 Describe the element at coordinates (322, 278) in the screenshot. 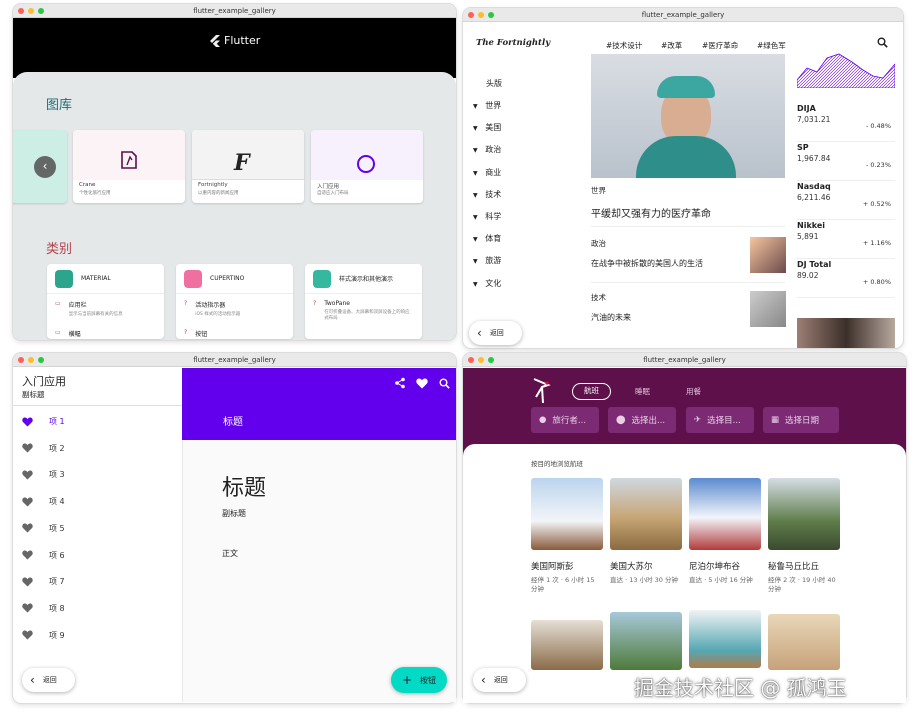

I see `other-icon` at that location.